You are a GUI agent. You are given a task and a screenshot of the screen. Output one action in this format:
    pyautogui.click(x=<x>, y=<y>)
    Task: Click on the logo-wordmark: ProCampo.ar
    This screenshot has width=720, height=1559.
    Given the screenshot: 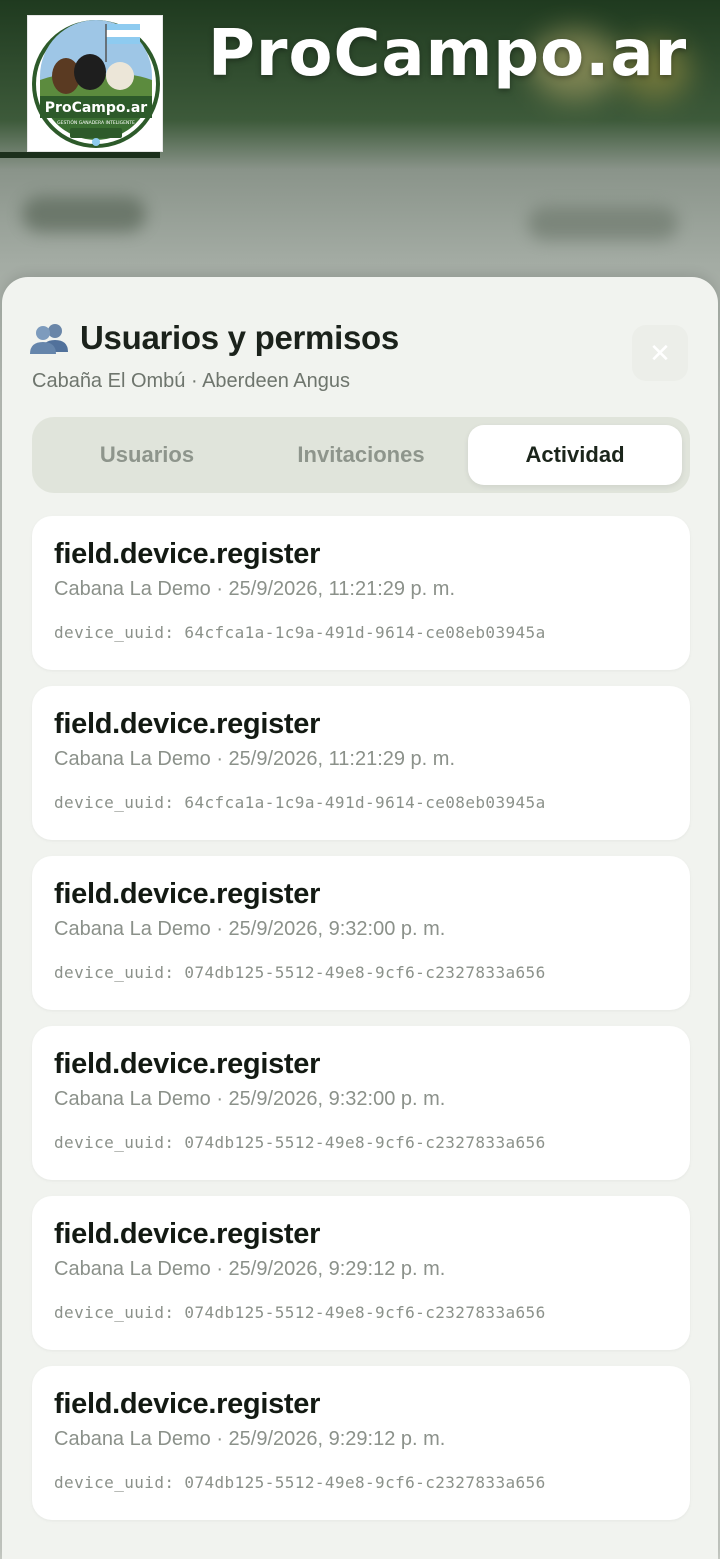 What is the action you would take?
    pyautogui.click(x=96, y=108)
    